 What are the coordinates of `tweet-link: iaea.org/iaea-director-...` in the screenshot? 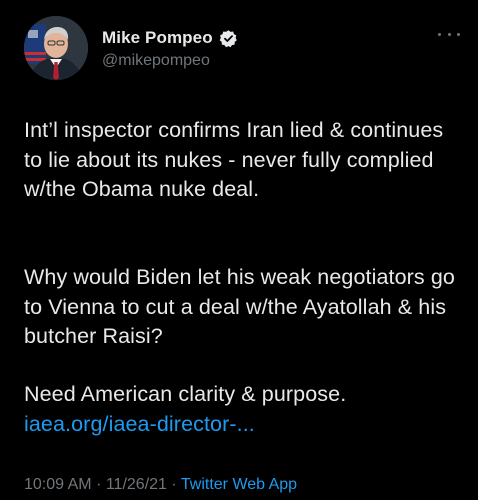 It's located at (244, 425).